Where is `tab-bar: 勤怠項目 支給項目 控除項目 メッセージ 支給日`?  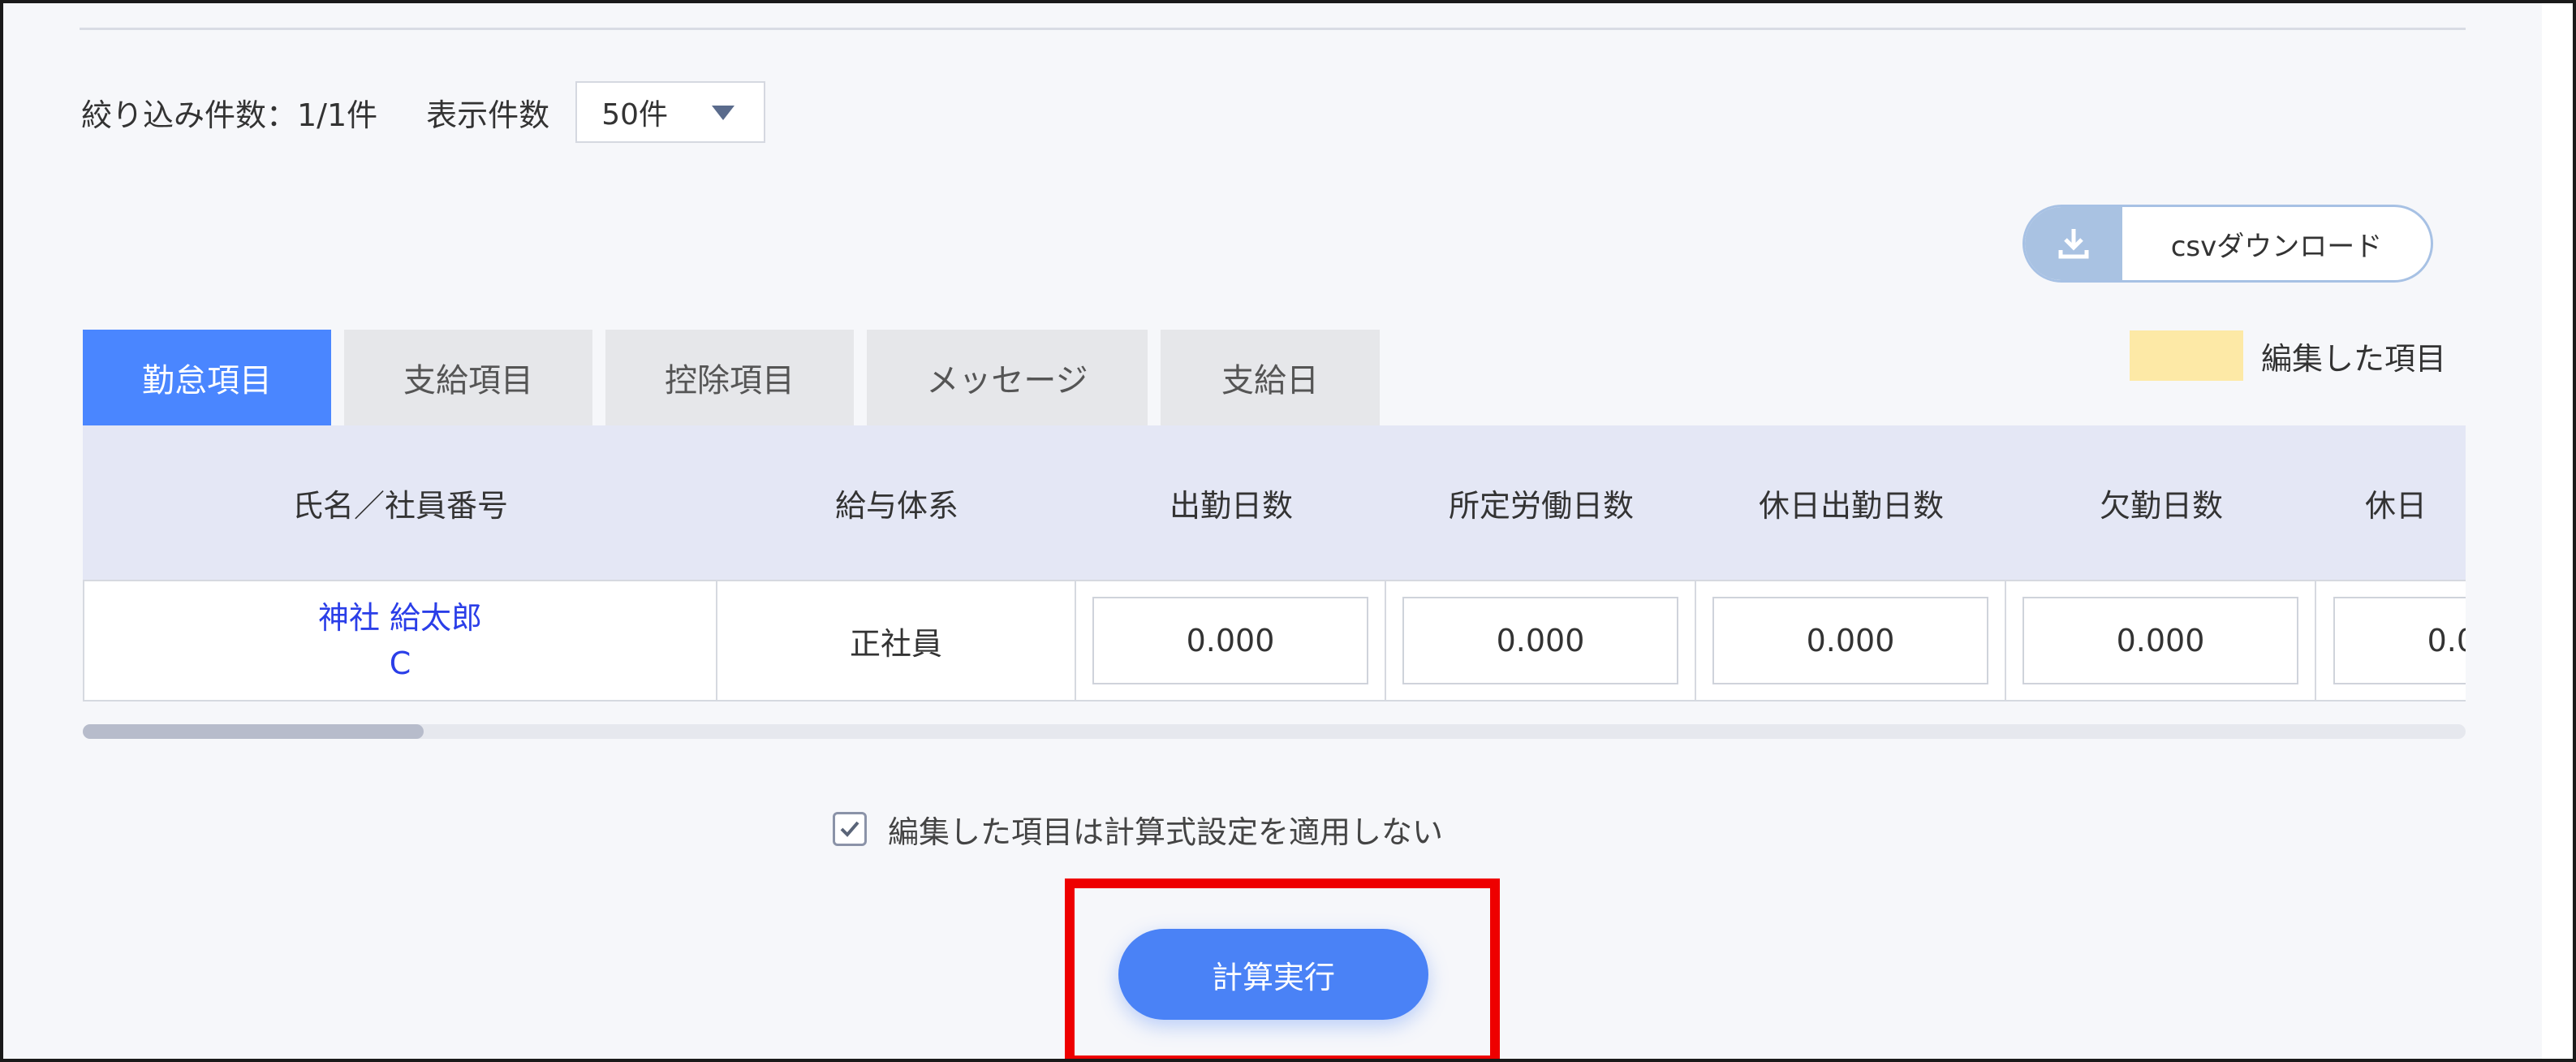 tab-bar: 勤怠項目 支給項目 控除項目 メッセージ 支給日 is located at coordinates (738, 377).